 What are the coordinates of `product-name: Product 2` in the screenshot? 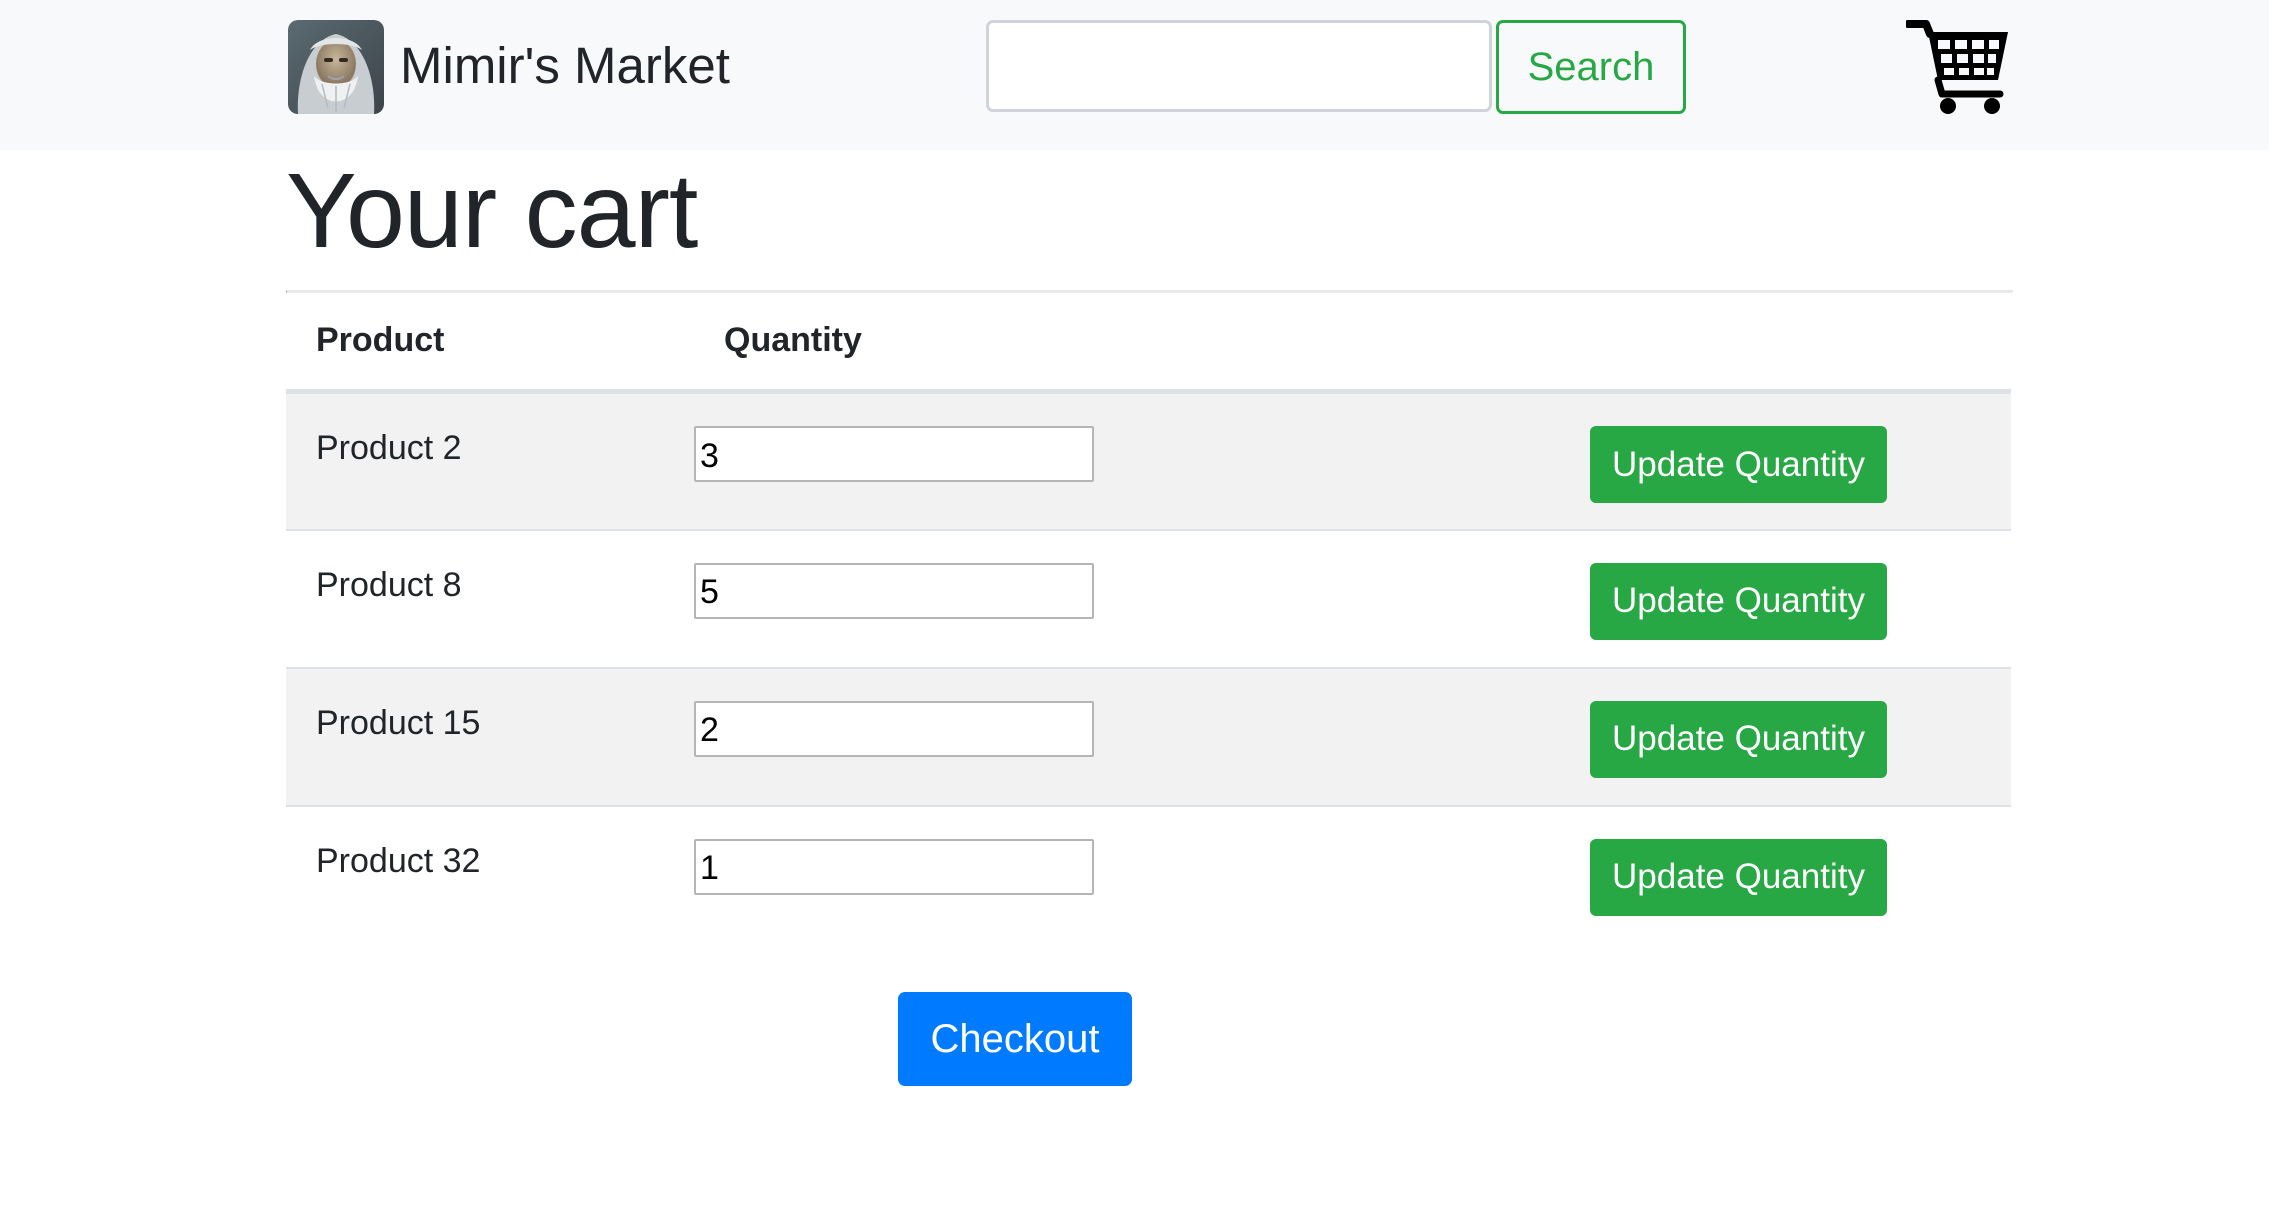 It's located at (389, 448).